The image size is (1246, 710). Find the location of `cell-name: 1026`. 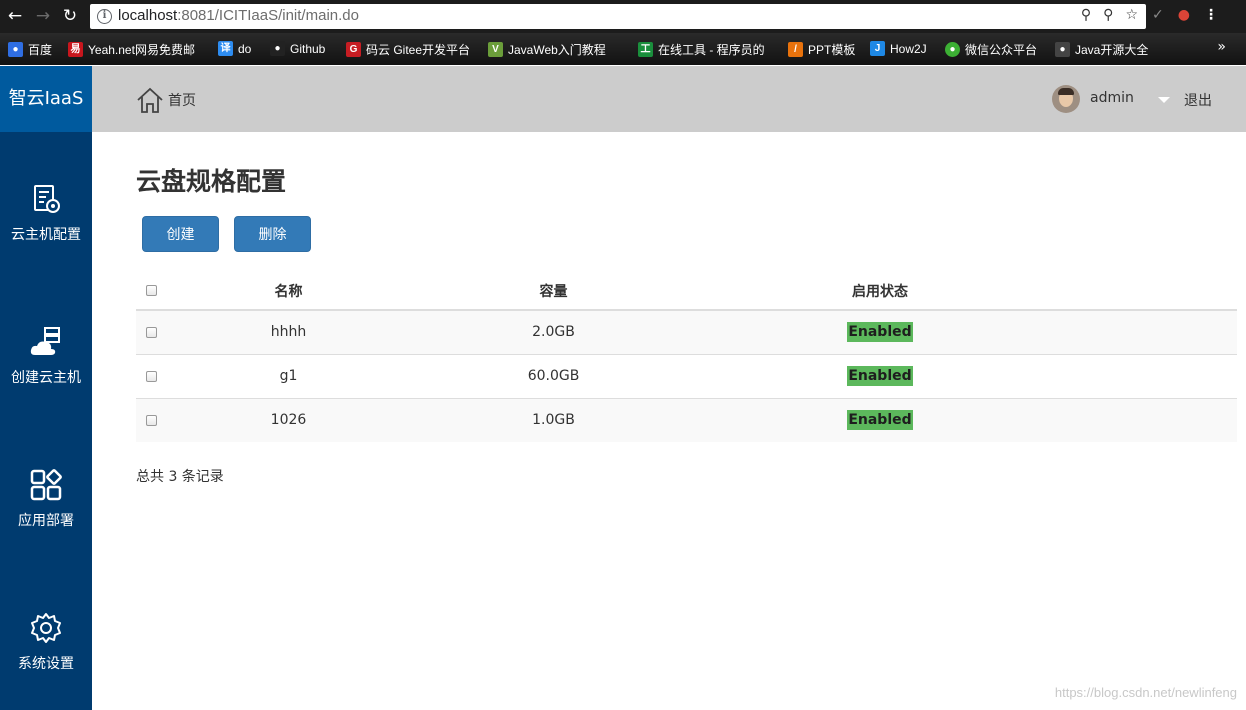

cell-name: 1026 is located at coordinates (288, 419).